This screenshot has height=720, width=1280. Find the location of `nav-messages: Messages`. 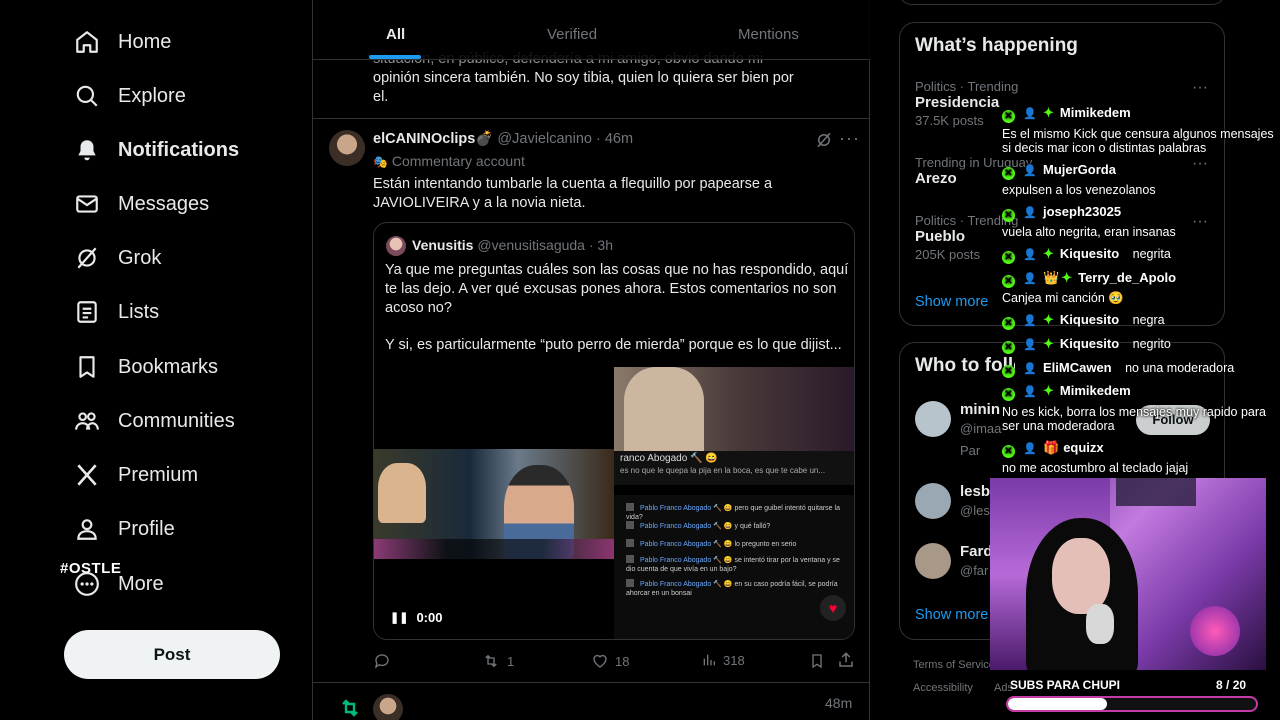

nav-messages: Messages is located at coordinates (141, 204).